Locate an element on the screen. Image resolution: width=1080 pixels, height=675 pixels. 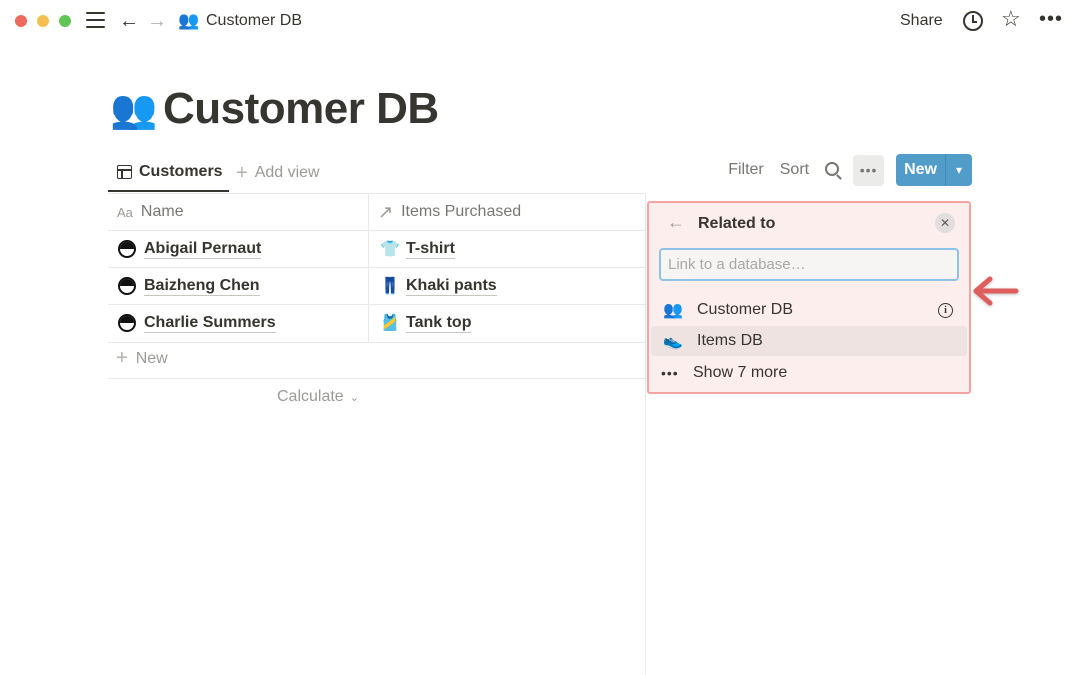
close-icon: ✕ is located at coordinates (945, 223).